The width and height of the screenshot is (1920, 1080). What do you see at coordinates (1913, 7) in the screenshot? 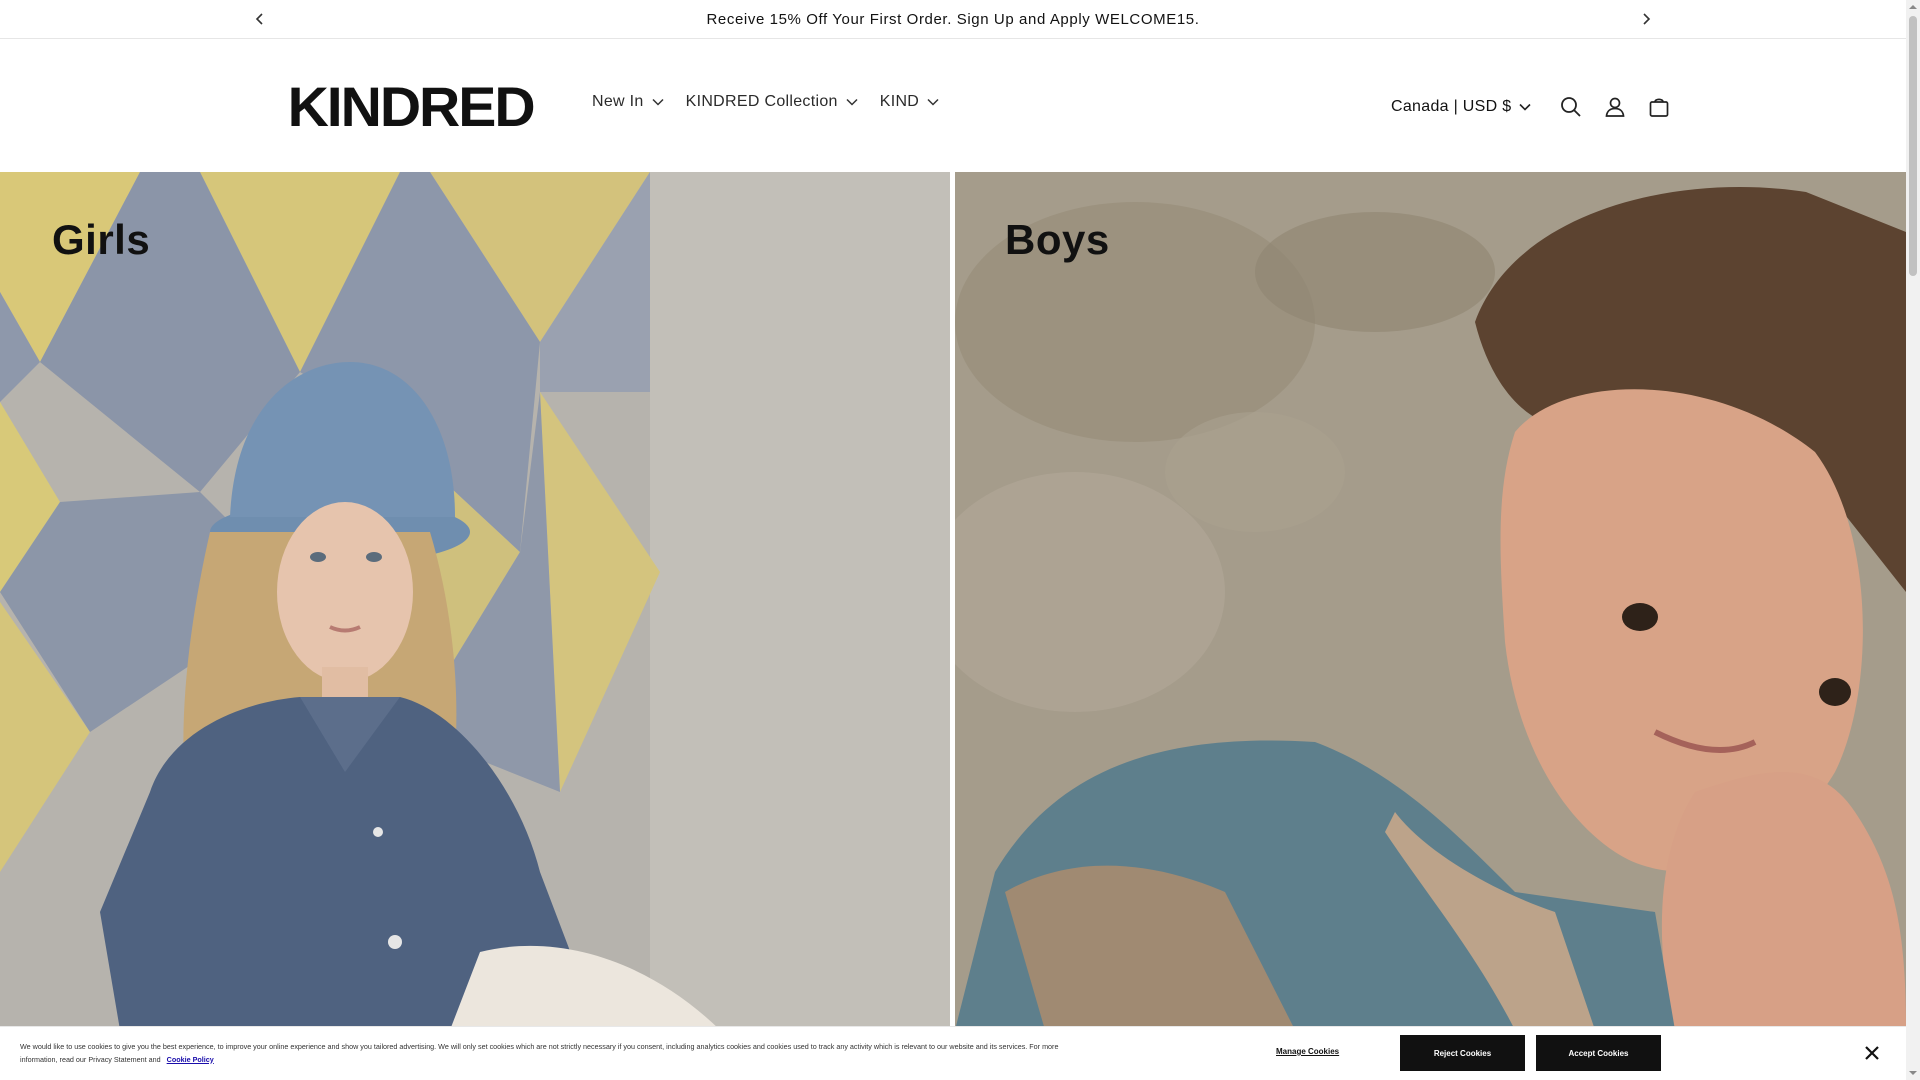
I see `scroll-up-icon` at bounding box center [1913, 7].